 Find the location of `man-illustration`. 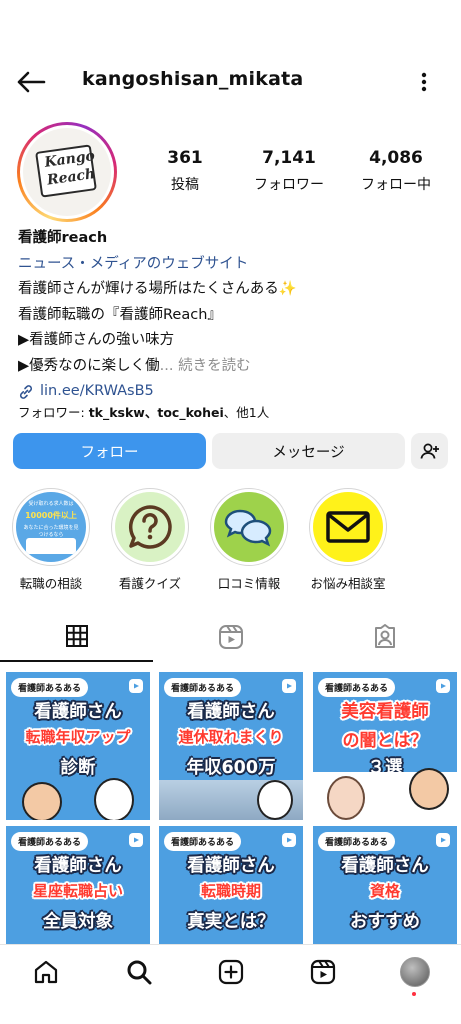

man-illustration is located at coordinates (429, 789).